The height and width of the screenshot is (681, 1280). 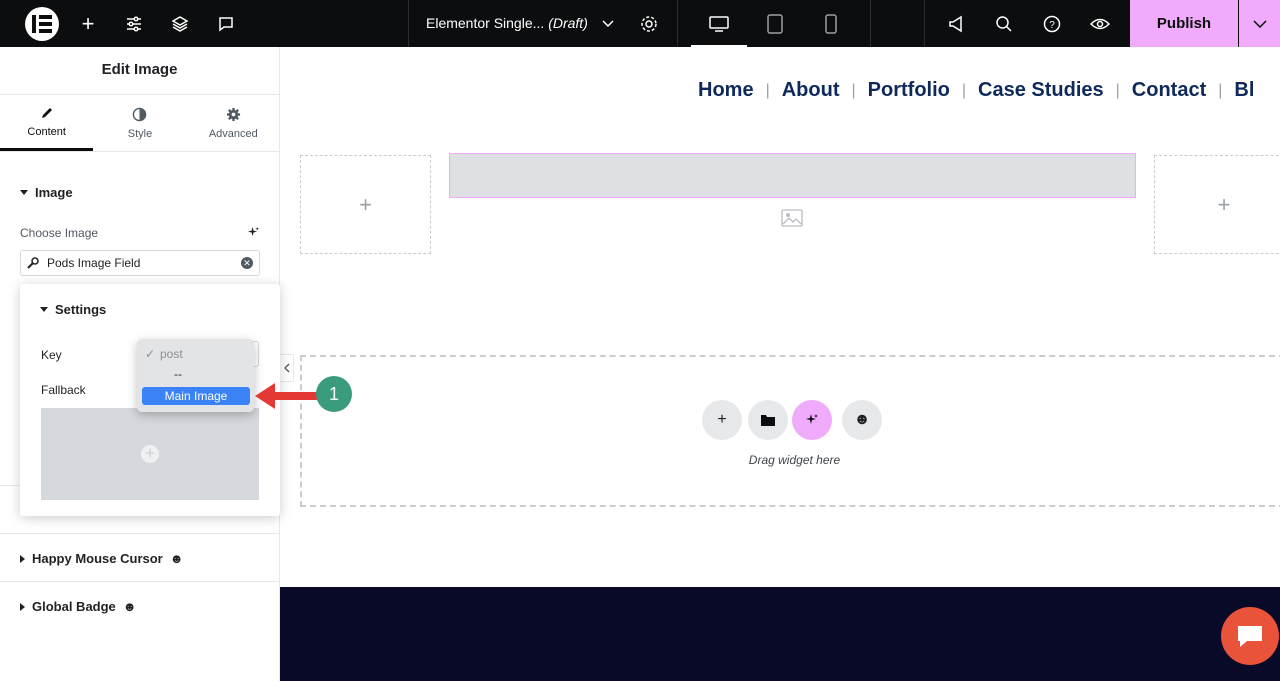 What do you see at coordinates (233, 123) in the screenshot?
I see `tab-advanced: Advanced` at bounding box center [233, 123].